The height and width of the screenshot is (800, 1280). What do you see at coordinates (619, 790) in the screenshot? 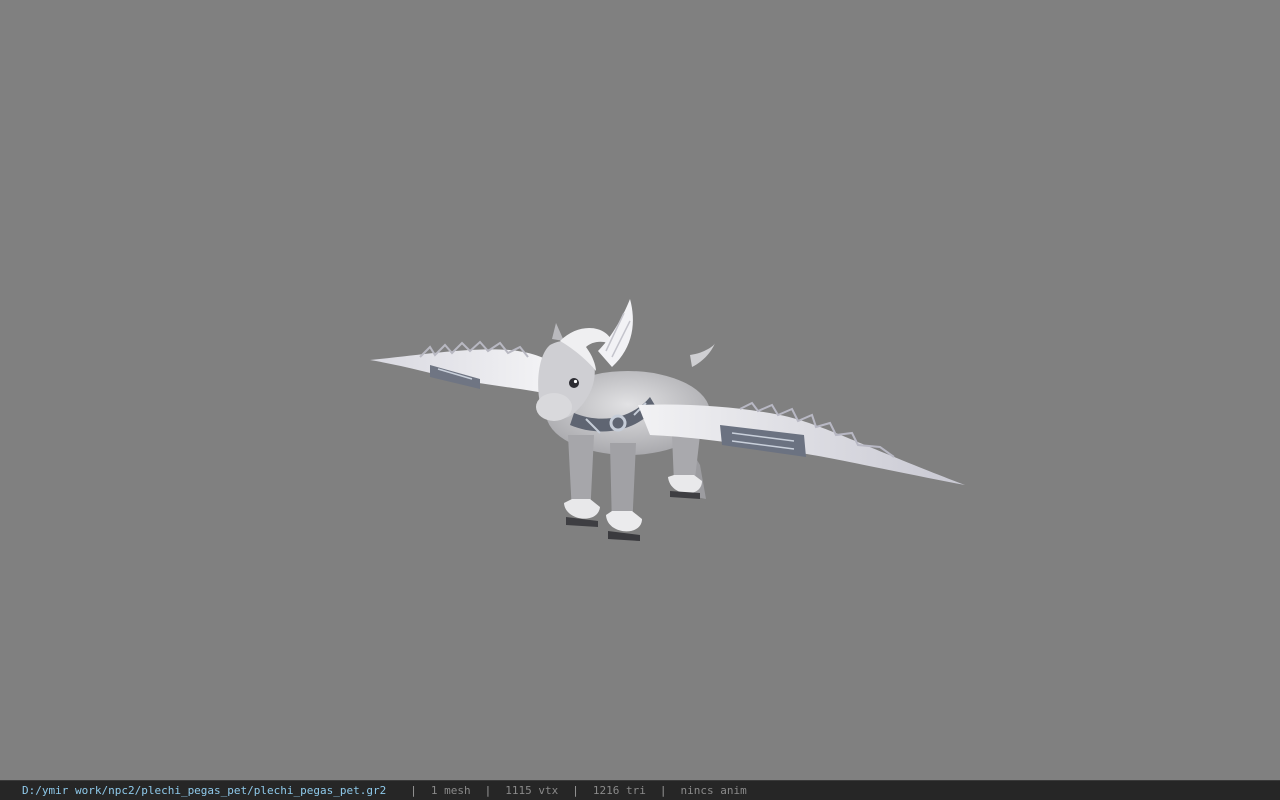
I see `triangle-count: 1216 tri` at bounding box center [619, 790].